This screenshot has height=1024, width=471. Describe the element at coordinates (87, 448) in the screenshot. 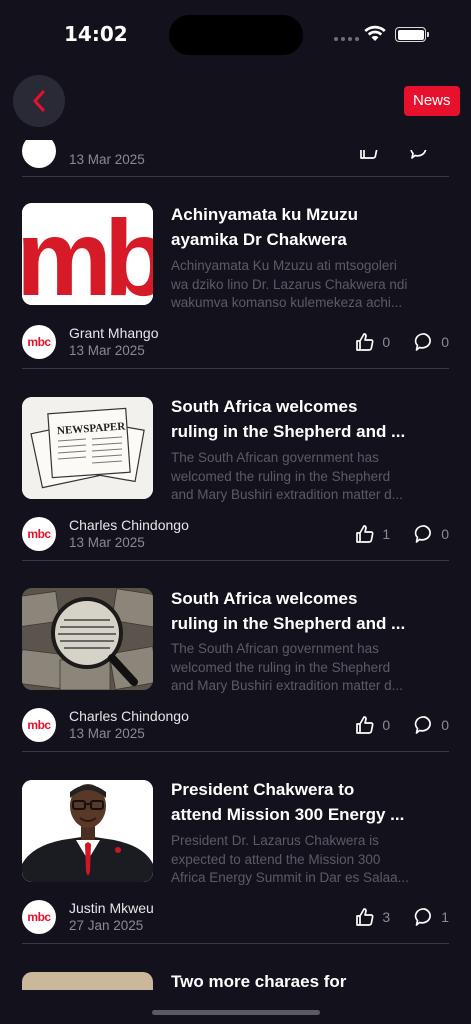

I see `article-thumbnail: NEWSPAPER` at that location.